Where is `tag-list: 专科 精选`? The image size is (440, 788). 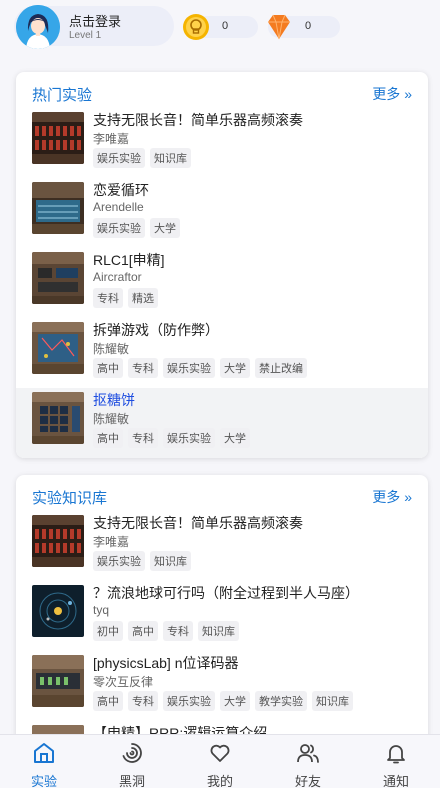
tag-list: 专科 精选 is located at coordinates (125, 298).